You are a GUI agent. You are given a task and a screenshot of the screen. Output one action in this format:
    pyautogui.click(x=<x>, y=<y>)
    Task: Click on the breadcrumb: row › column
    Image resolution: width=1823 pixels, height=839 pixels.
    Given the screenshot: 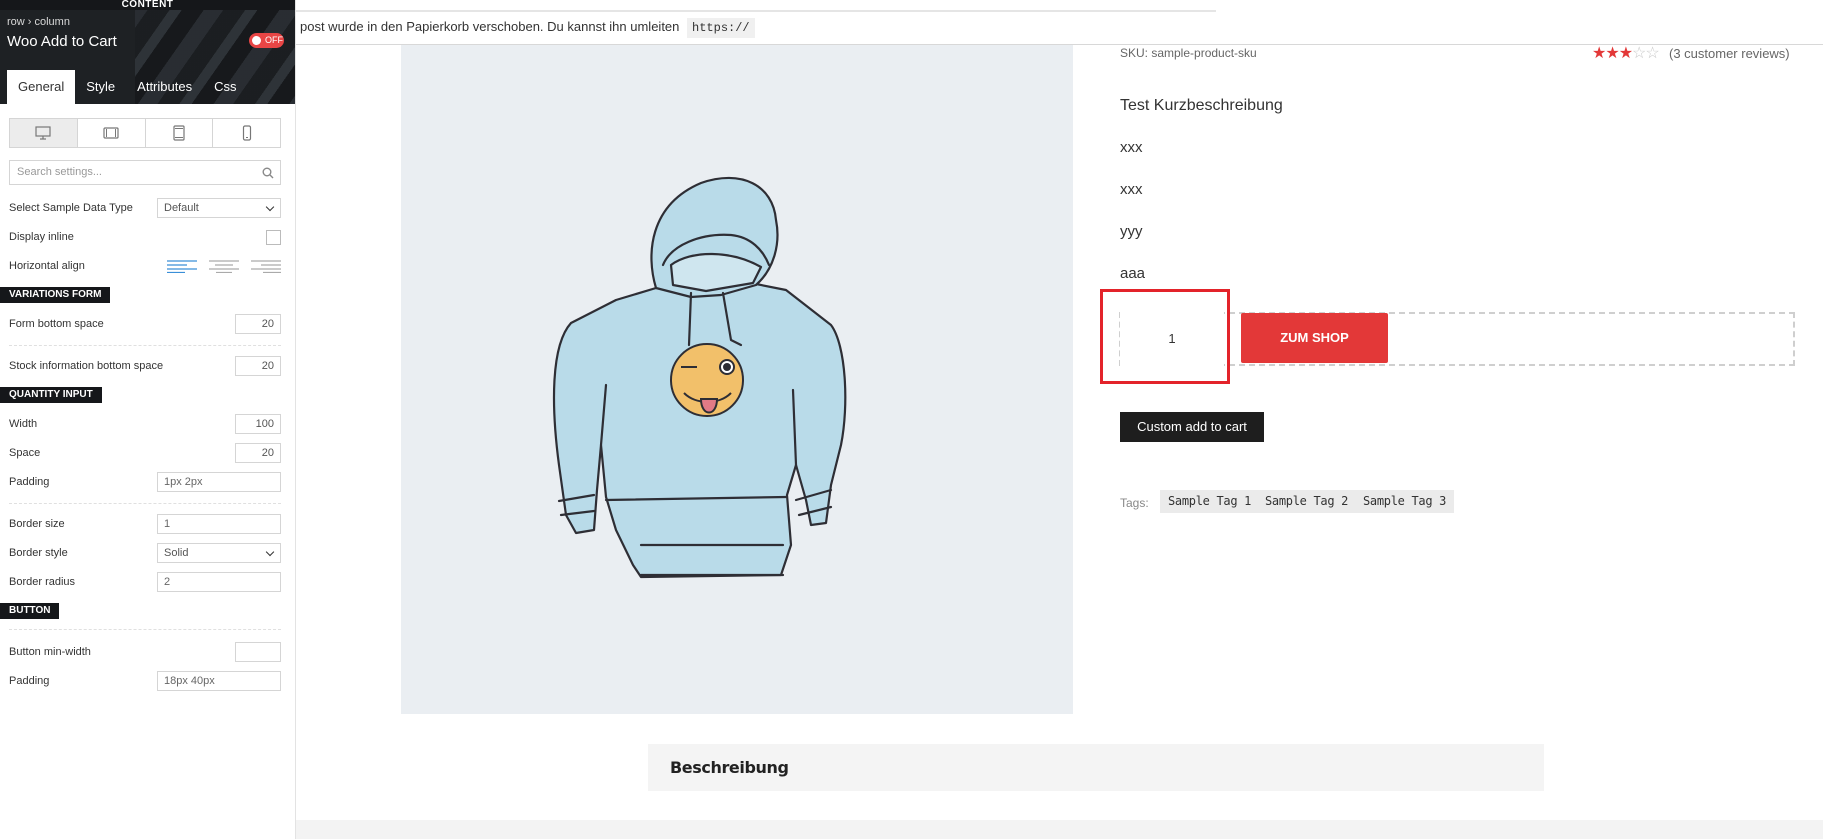 What is the action you would take?
    pyautogui.click(x=38, y=22)
    